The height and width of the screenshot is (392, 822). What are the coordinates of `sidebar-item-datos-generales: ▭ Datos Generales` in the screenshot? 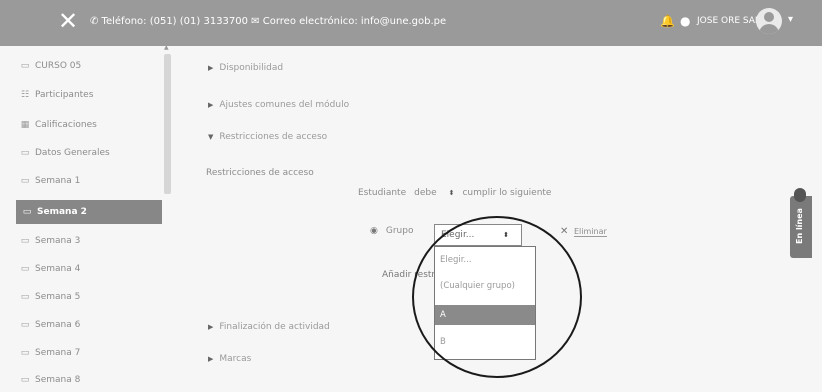 It's located at (90, 153).